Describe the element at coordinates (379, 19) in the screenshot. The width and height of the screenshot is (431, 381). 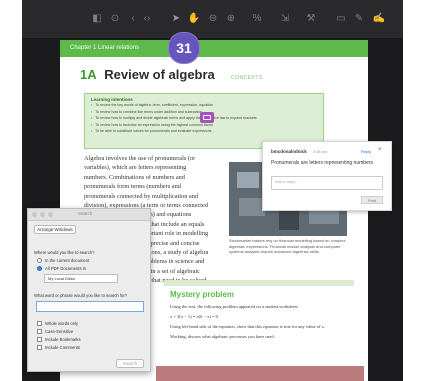
I see `sign-icon: ✍` at that location.